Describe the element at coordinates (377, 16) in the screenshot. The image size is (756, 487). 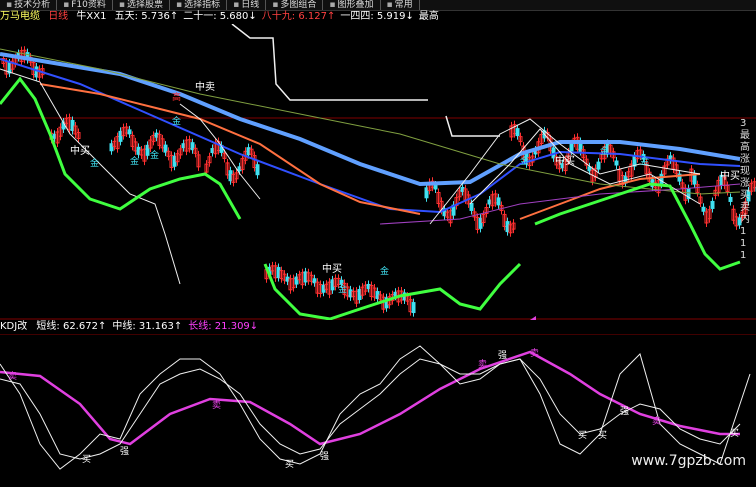
I see `ma-value-3: 一四四: 5.919↓` at that location.